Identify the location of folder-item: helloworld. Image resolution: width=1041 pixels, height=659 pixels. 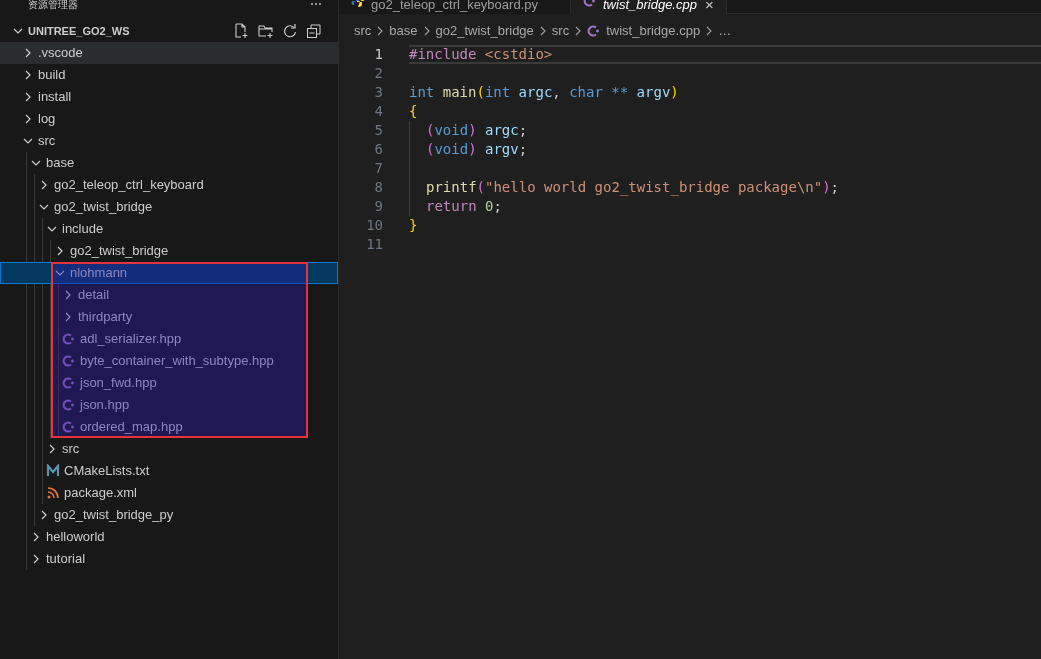
(169, 537).